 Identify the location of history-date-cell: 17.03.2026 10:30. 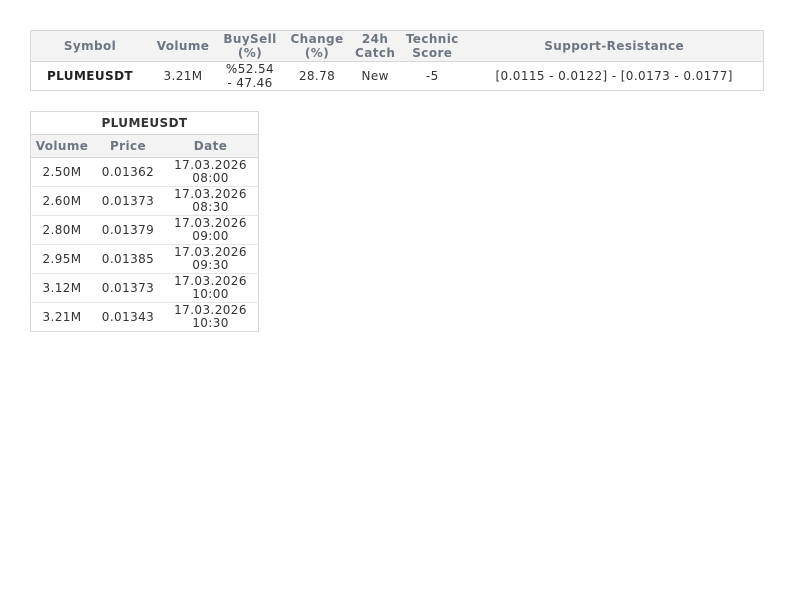
(211, 317).